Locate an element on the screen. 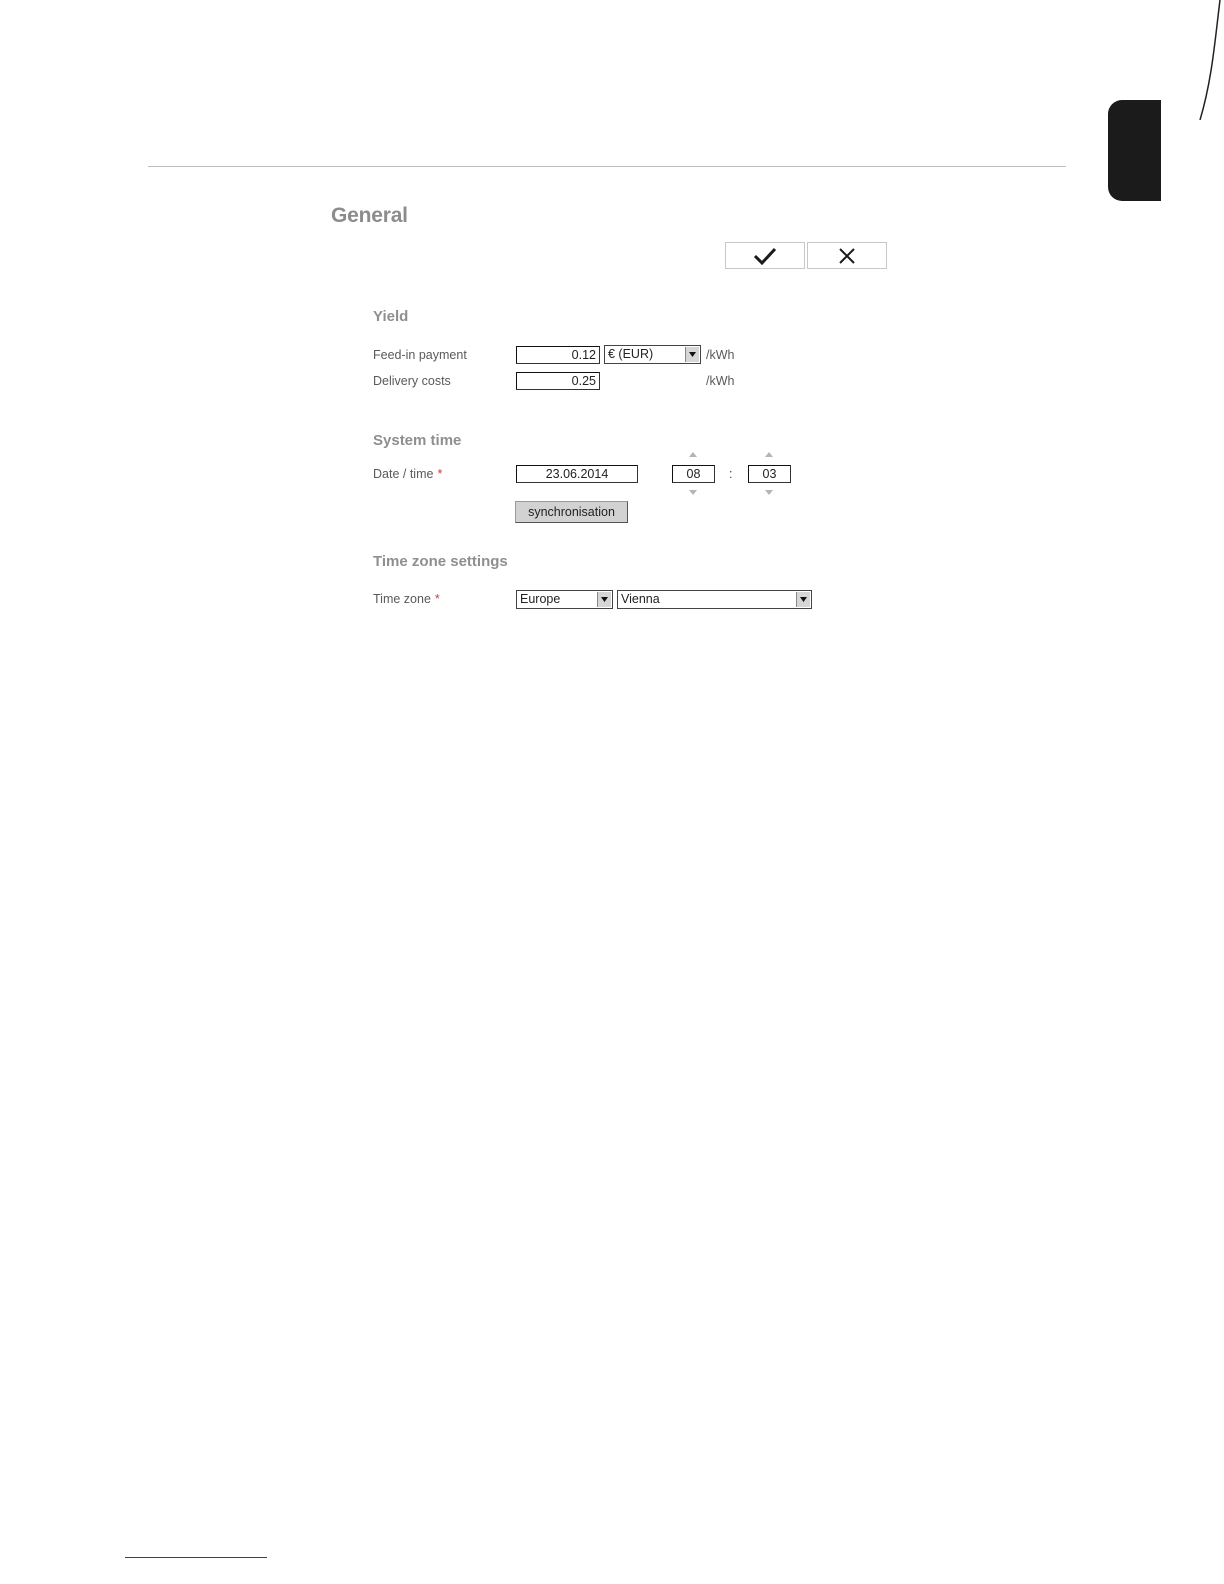 This screenshot has width=1224, height=1584. save-button is located at coordinates (765, 255).